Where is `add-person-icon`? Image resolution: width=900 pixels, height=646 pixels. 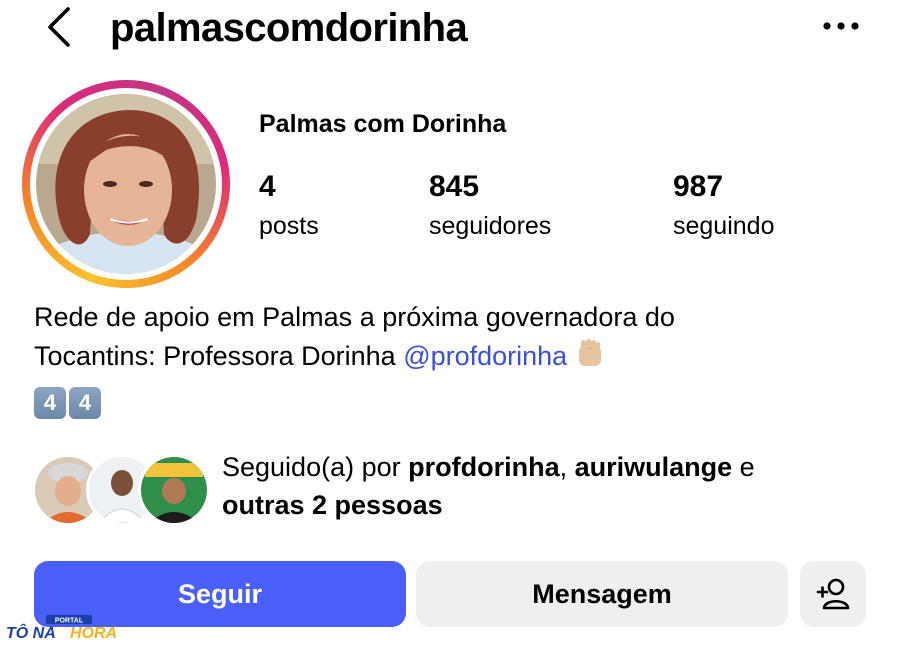
add-person-icon is located at coordinates (833, 594).